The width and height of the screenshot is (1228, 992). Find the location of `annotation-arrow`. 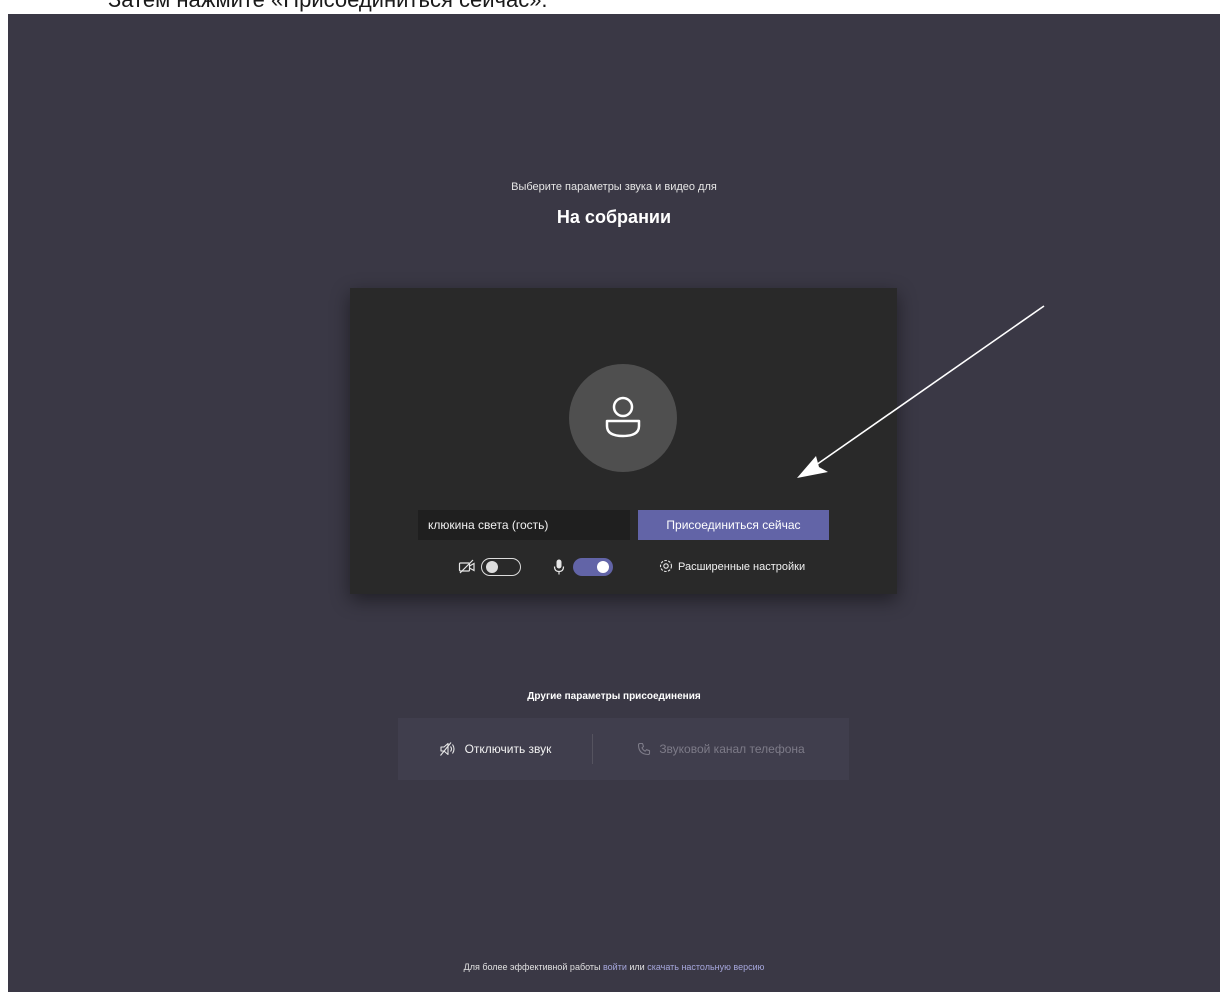

annotation-arrow is located at coordinates (921, 391).